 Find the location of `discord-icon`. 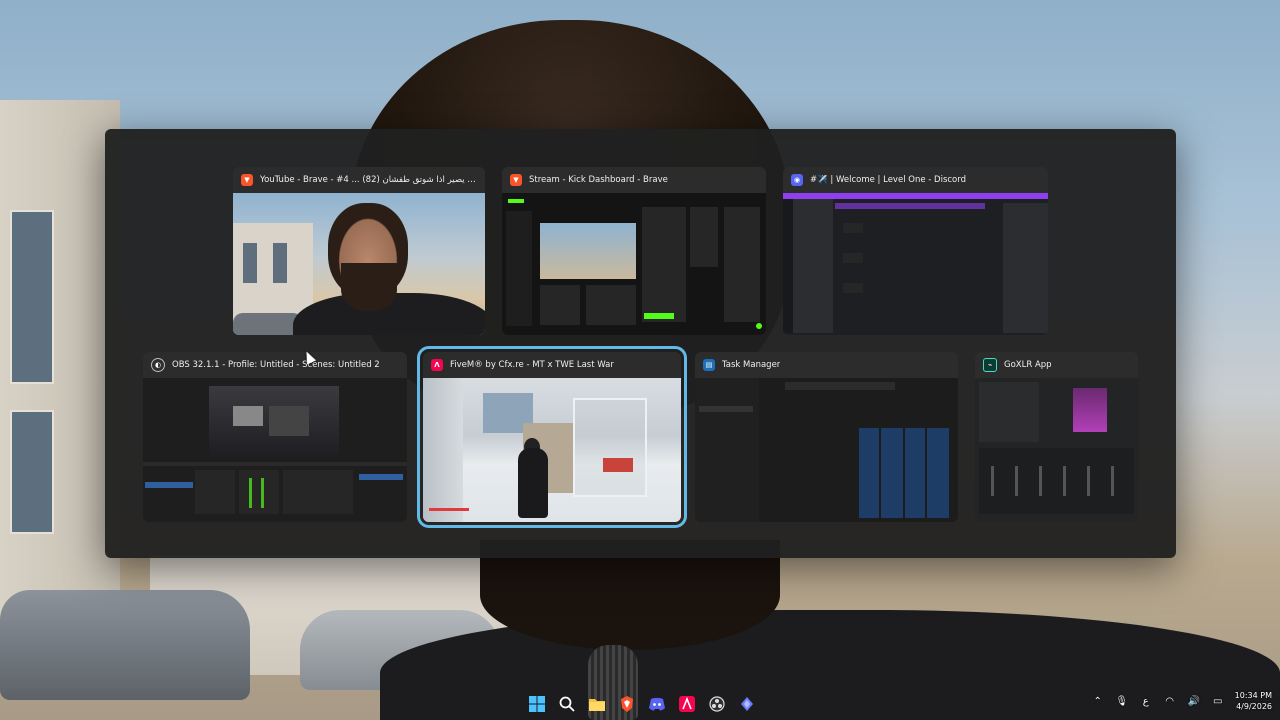

discord-icon is located at coordinates (657, 704).